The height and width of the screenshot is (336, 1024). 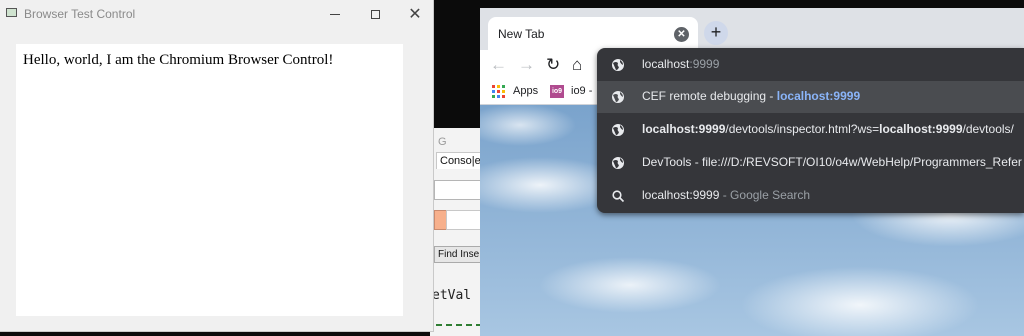 I want to click on suggestion-row-selected: CEF remote debugging - localhost:9999, so click(x=810, y=97).